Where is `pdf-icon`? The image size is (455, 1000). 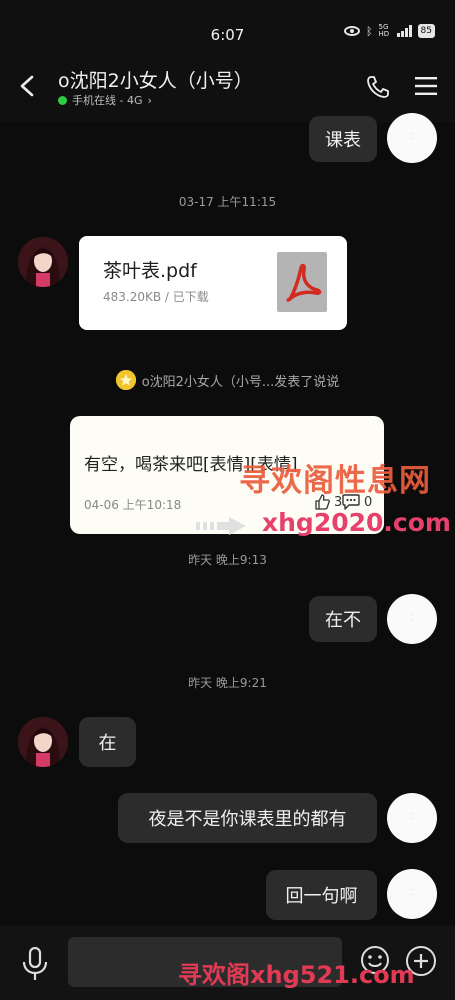 pdf-icon is located at coordinates (302, 282).